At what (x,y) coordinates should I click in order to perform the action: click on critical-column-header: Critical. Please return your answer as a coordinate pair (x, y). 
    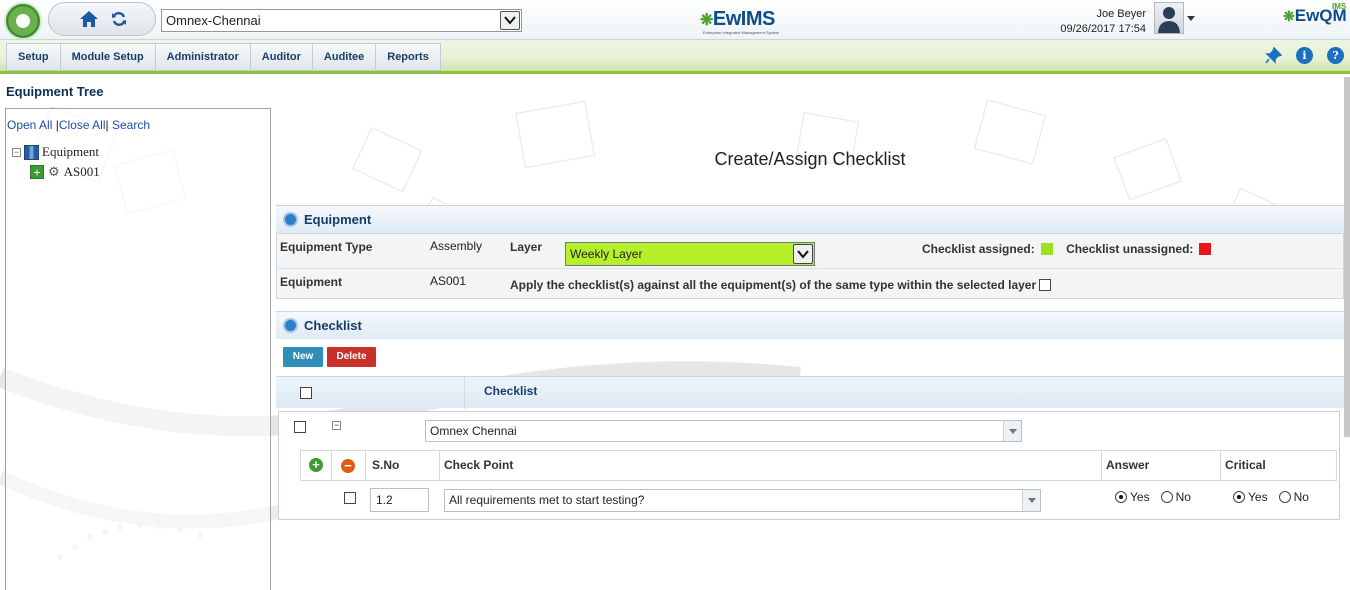
    Looking at the image, I should click on (1245, 465).